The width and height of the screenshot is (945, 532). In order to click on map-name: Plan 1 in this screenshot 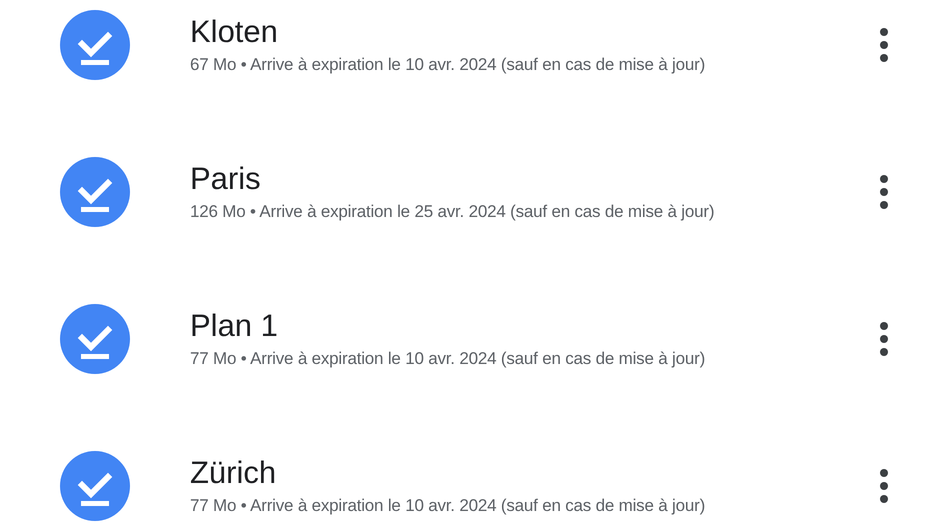, I will do `click(234, 325)`.